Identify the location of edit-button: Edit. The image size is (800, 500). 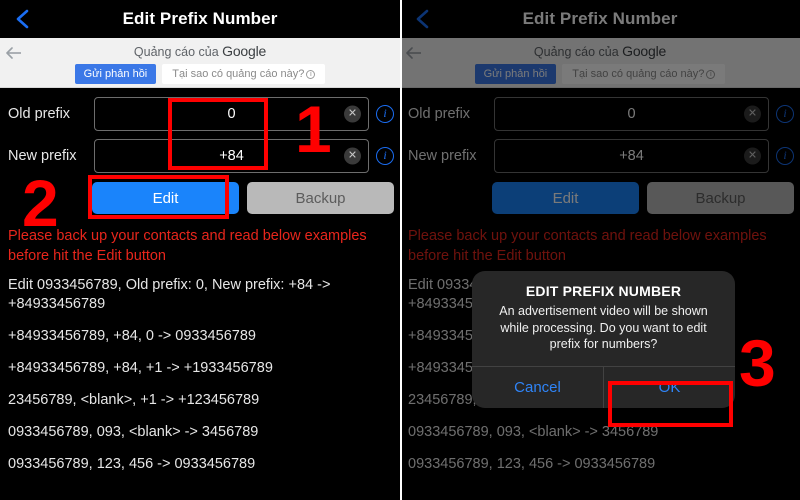
(165, 198).